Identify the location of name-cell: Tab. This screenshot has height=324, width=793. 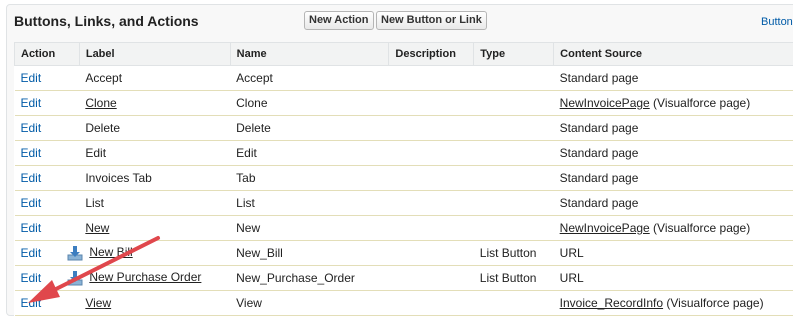
(309, 178).